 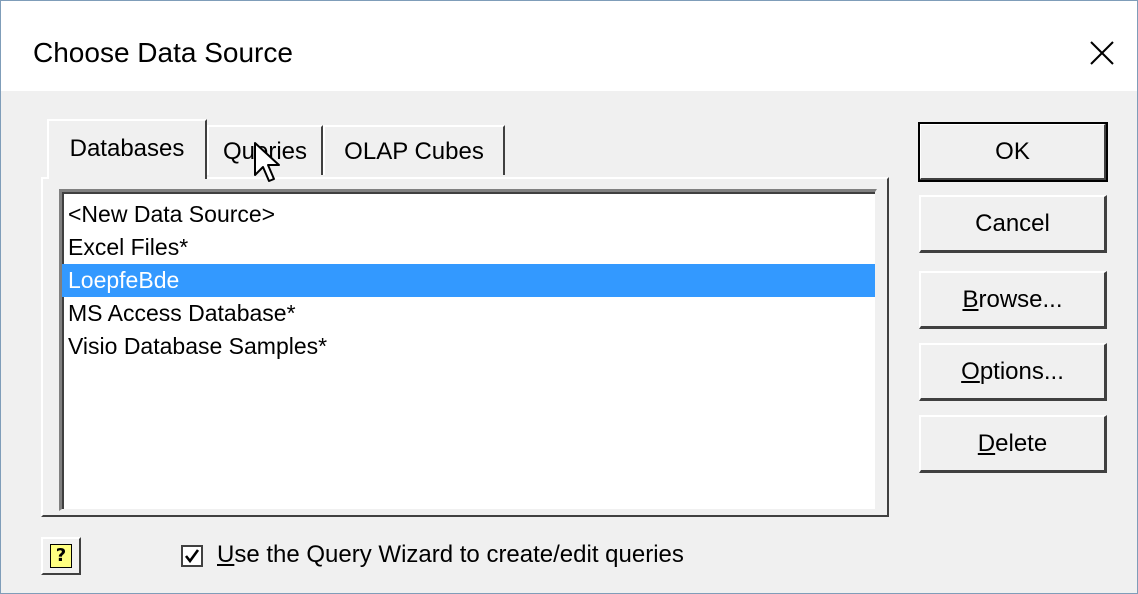 I want to click on mouse-pointer-icon, so click(x=267, y=162).